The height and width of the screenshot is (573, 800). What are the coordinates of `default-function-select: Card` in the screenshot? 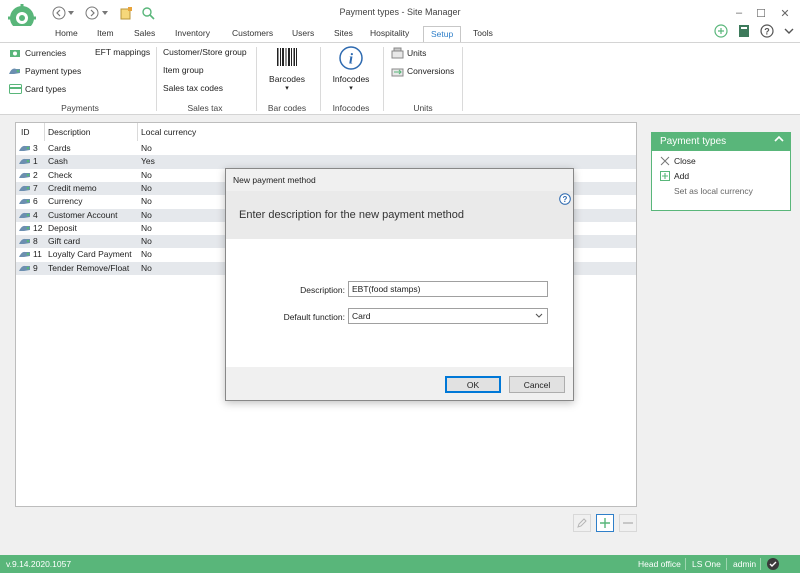 It's located at (448, 316).